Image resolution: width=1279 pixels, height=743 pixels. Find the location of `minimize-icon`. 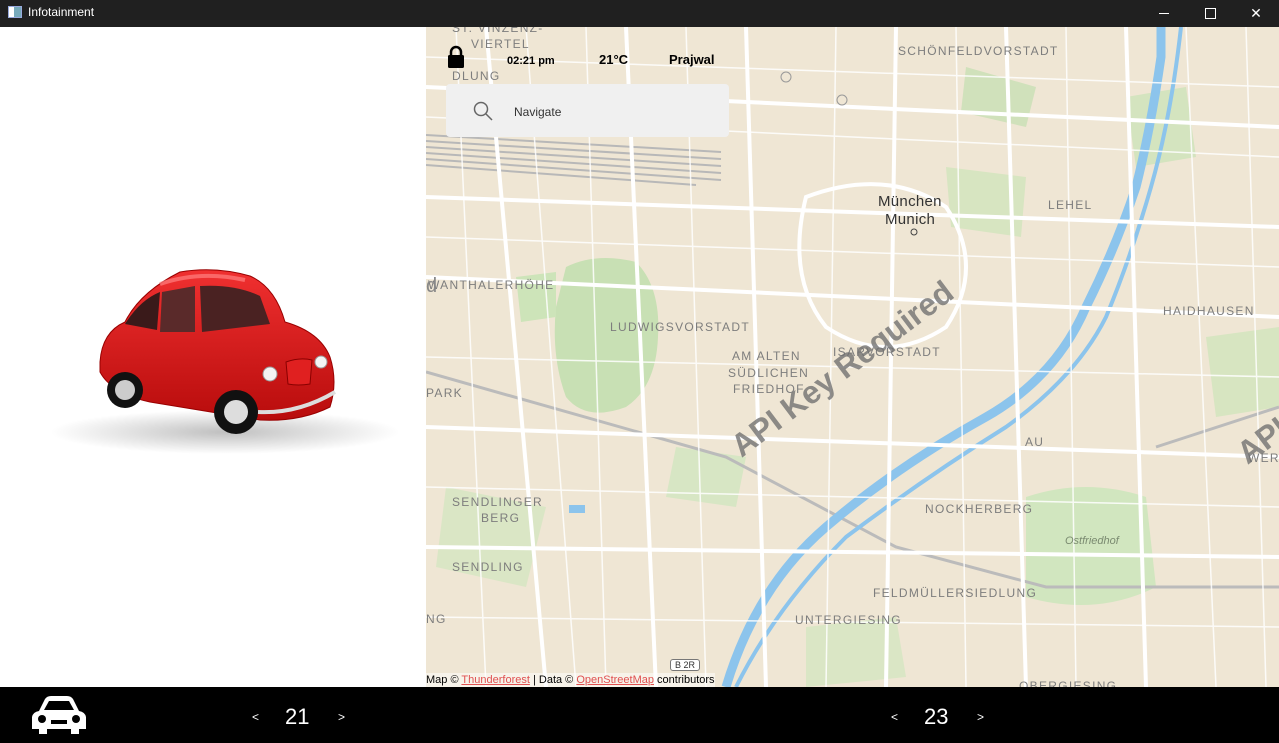

minimize-icon is located at coordinates (1164, 13).